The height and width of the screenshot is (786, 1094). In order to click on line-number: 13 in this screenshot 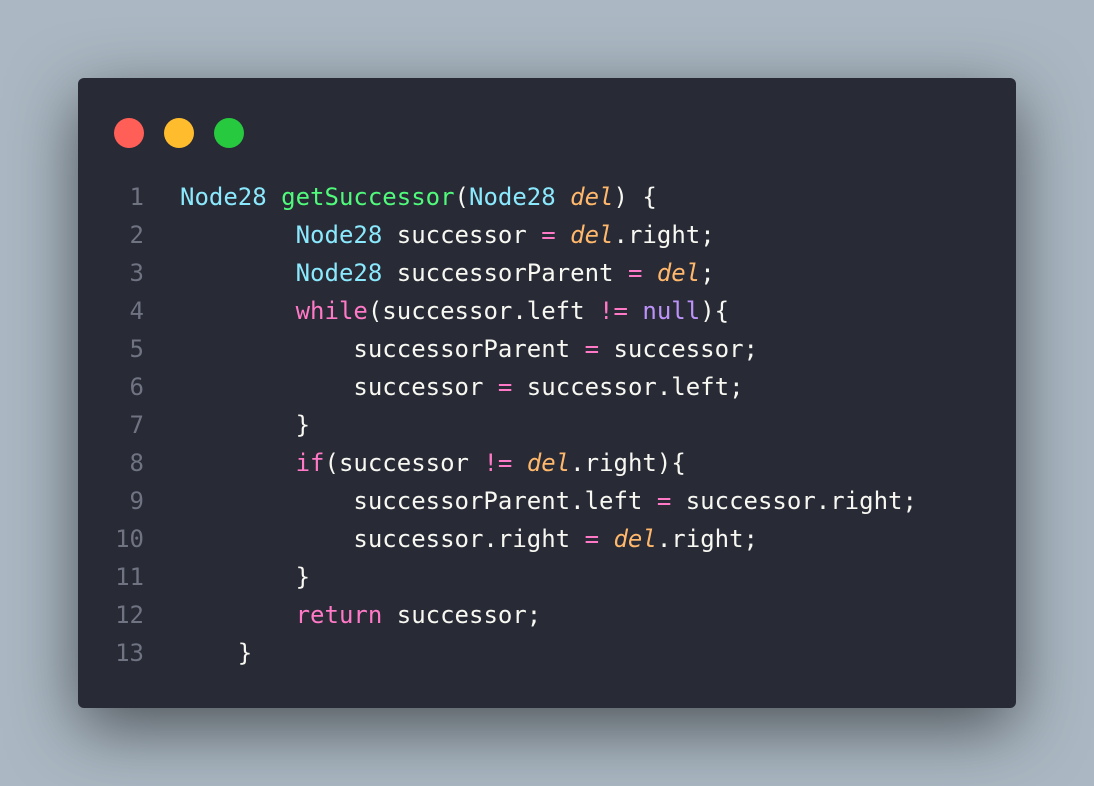, I will do `click(129, 653)`.